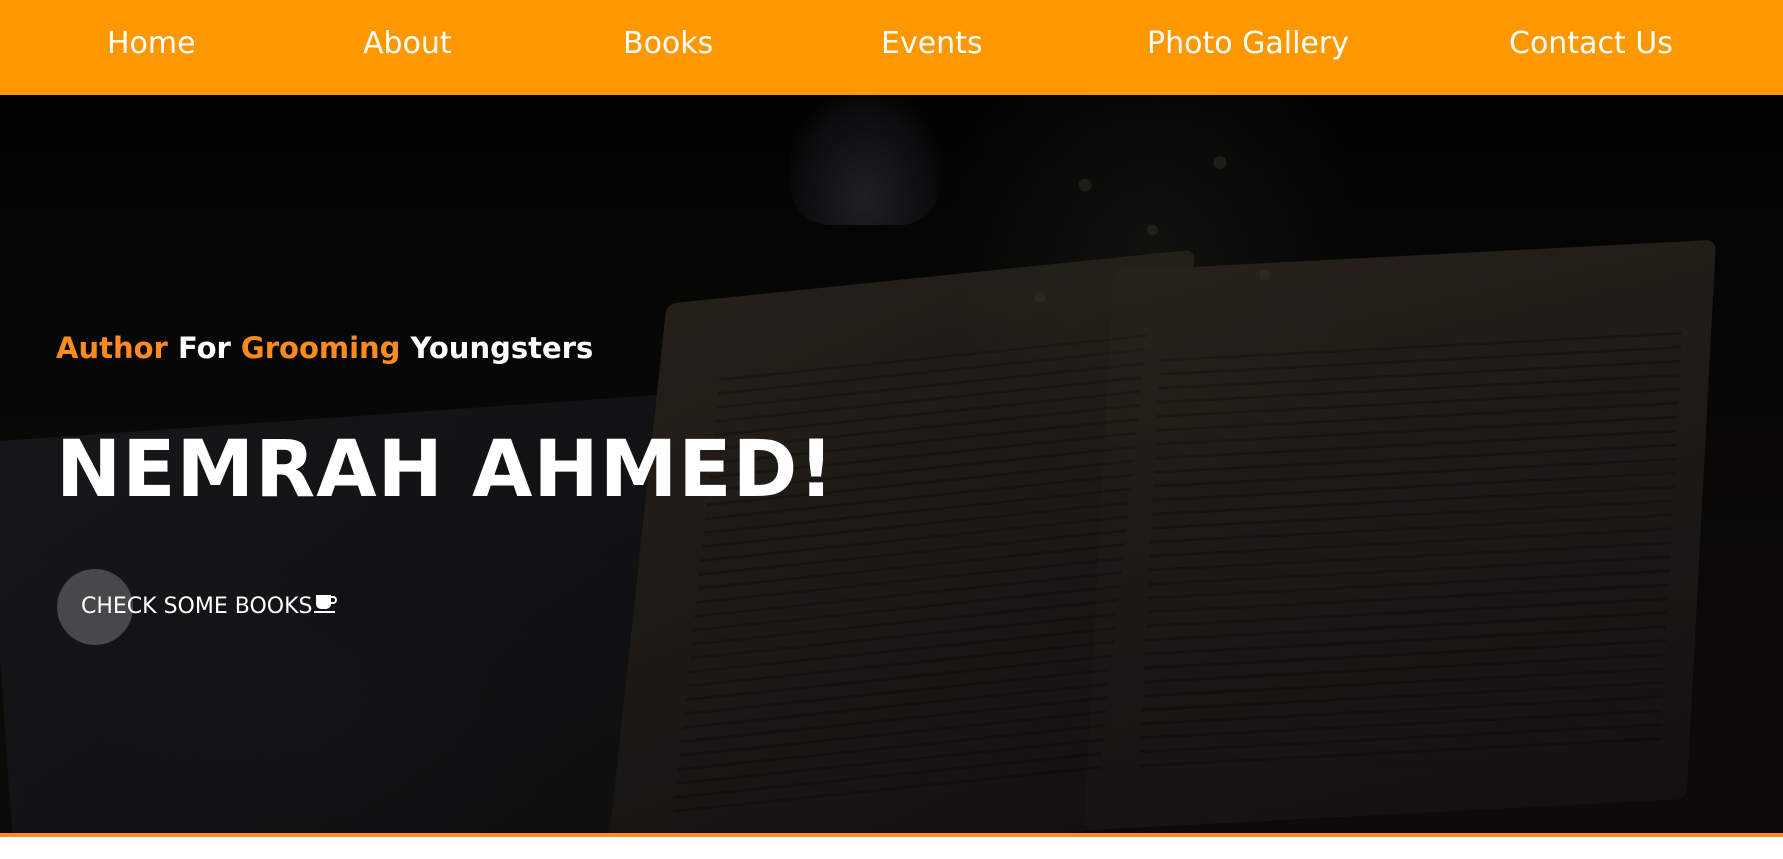 This screenshot has width=1783, height=859. I want to click on tagline-word-author: Author, so click(112, 348).